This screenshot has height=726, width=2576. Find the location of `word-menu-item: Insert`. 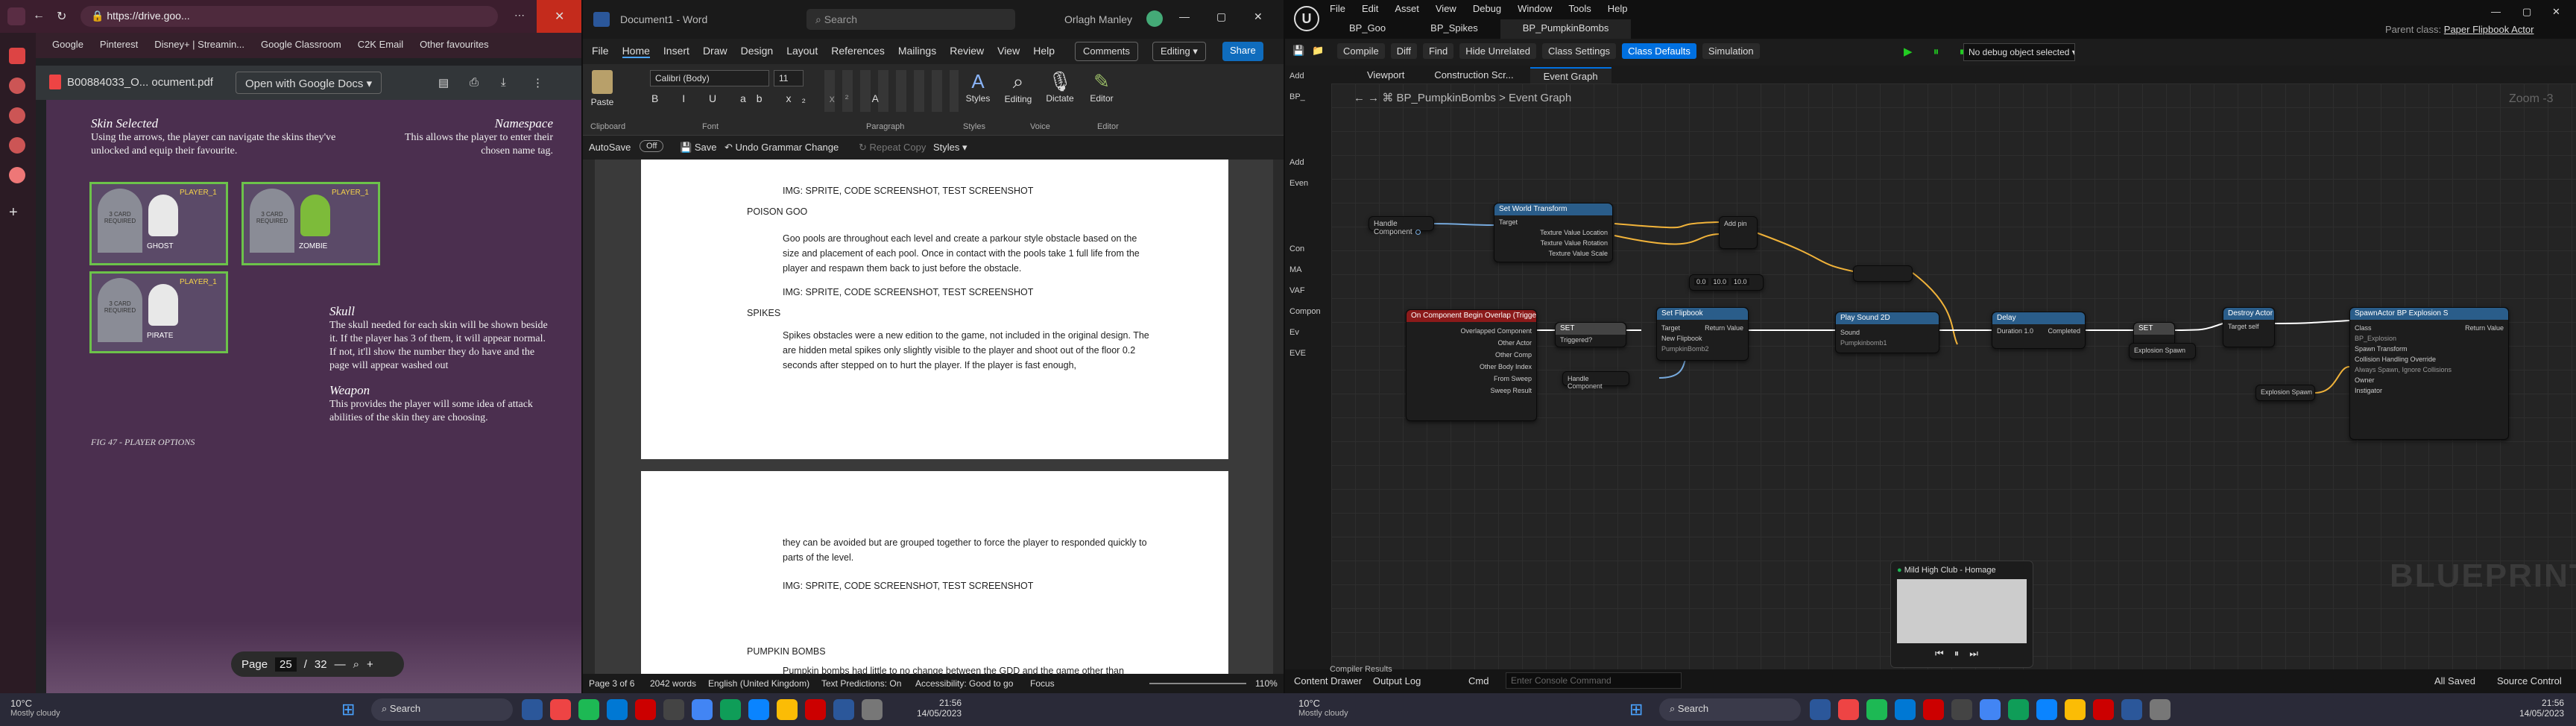

word-menu-item: Insert is located at coordinates (676, 51).